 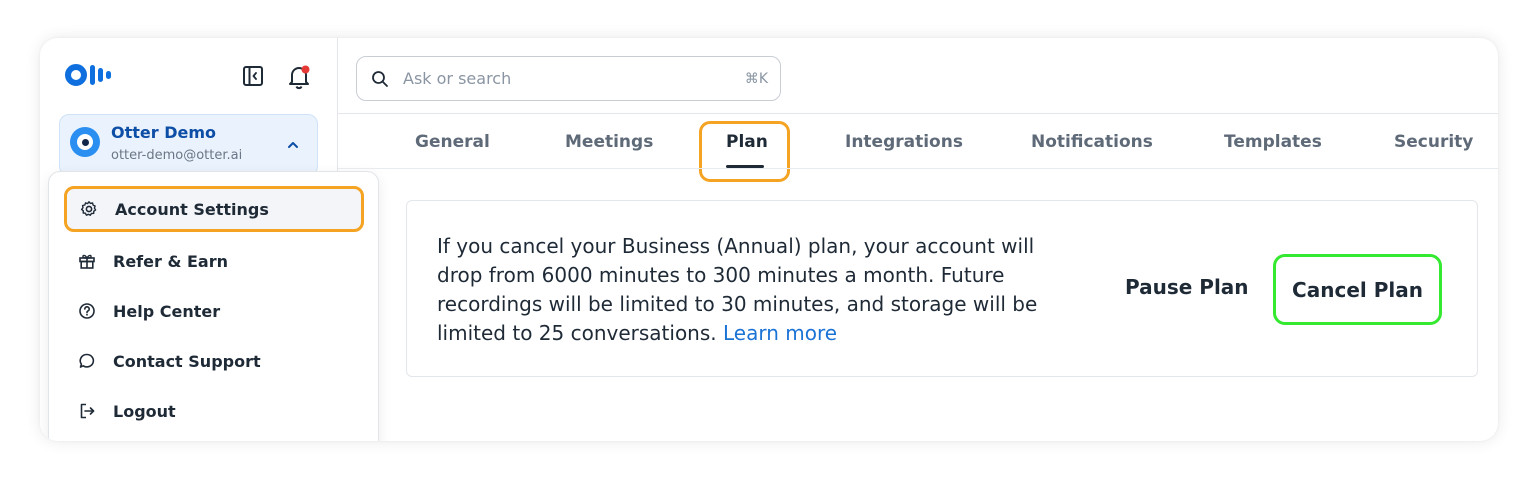 What do you see at coordinates (918, 113) in the screenshot?
I see `header-divider` at bounding box center [918, 113].